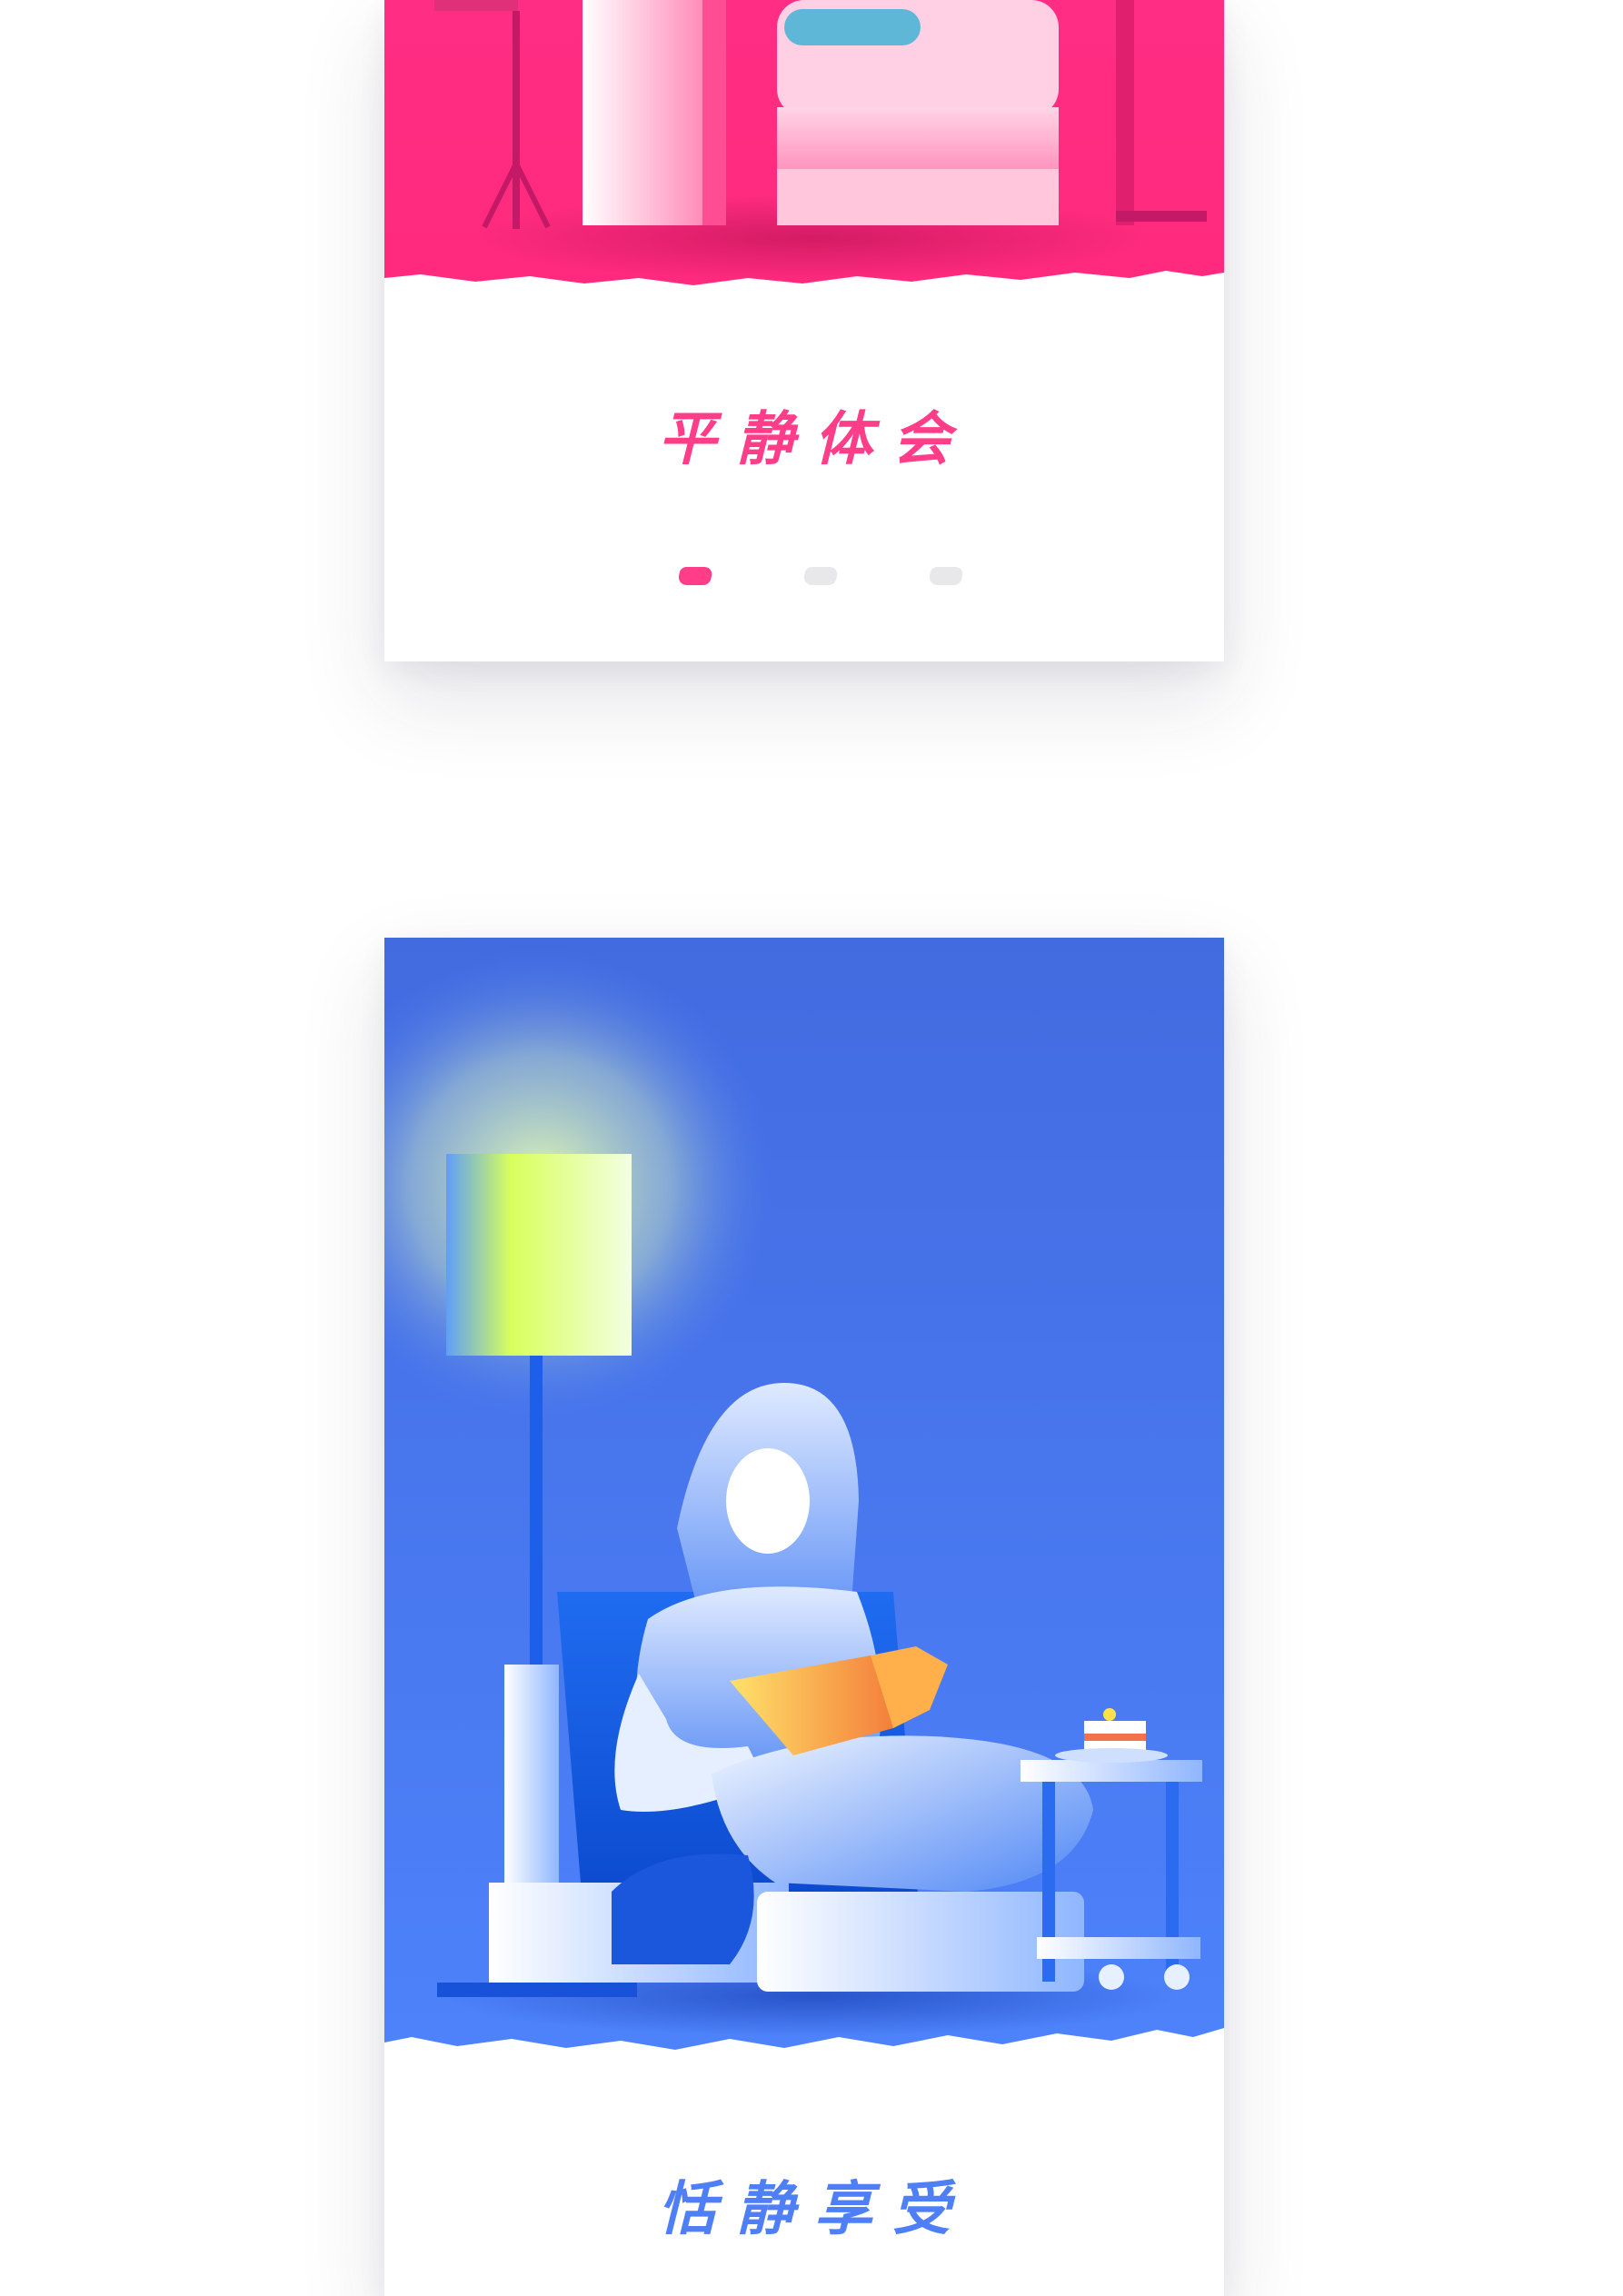 Image resolution: width=1623 pixels, height=2296 pixels. I want to click on screen-title: 平静体会, so click(814, 439).